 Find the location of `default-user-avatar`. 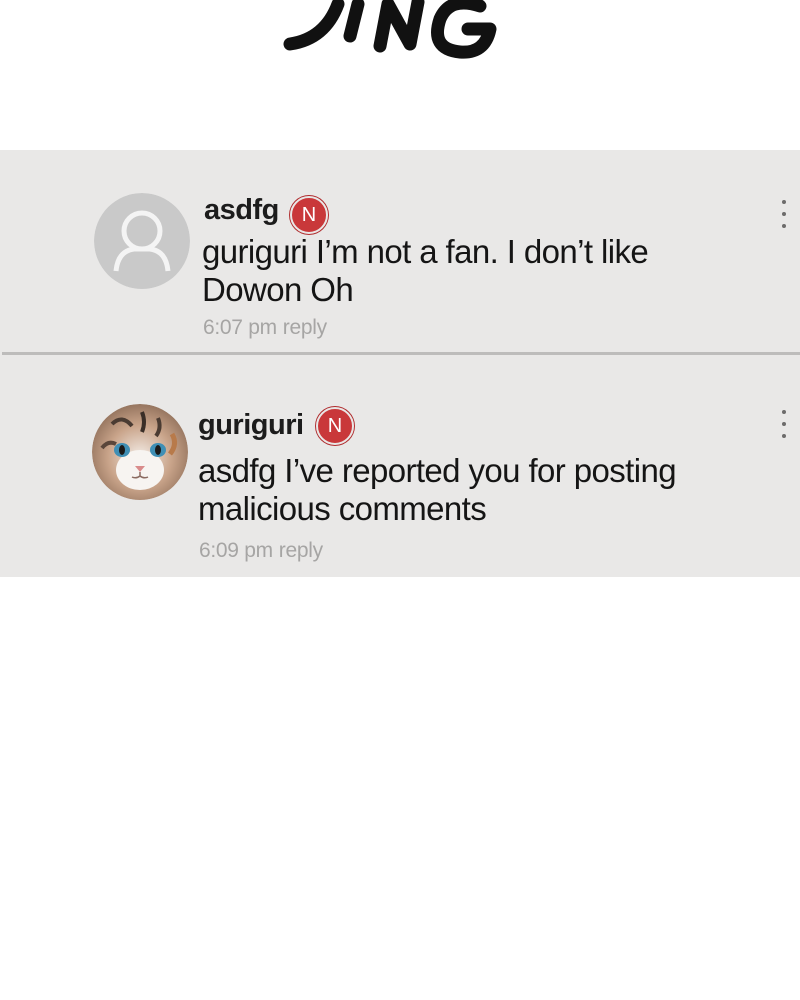

default-user-avatar is located at coordinates (142, 241).